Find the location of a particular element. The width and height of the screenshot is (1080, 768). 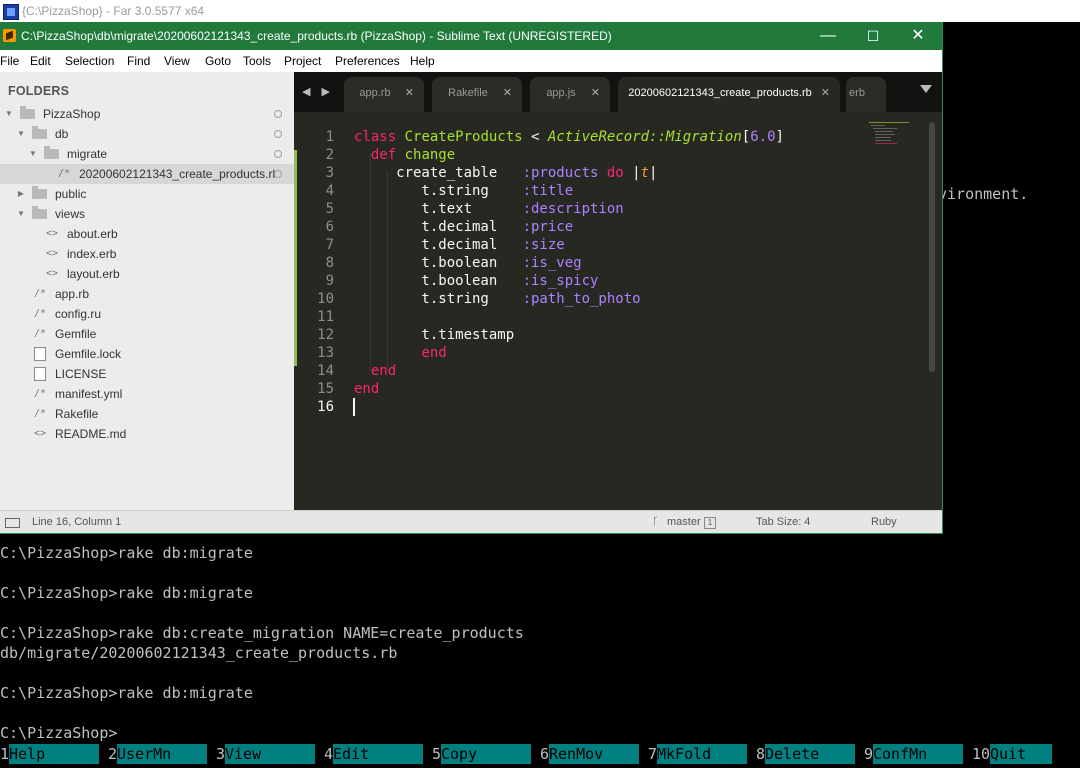

menu-help: Help is located at coordinates (422, 61).